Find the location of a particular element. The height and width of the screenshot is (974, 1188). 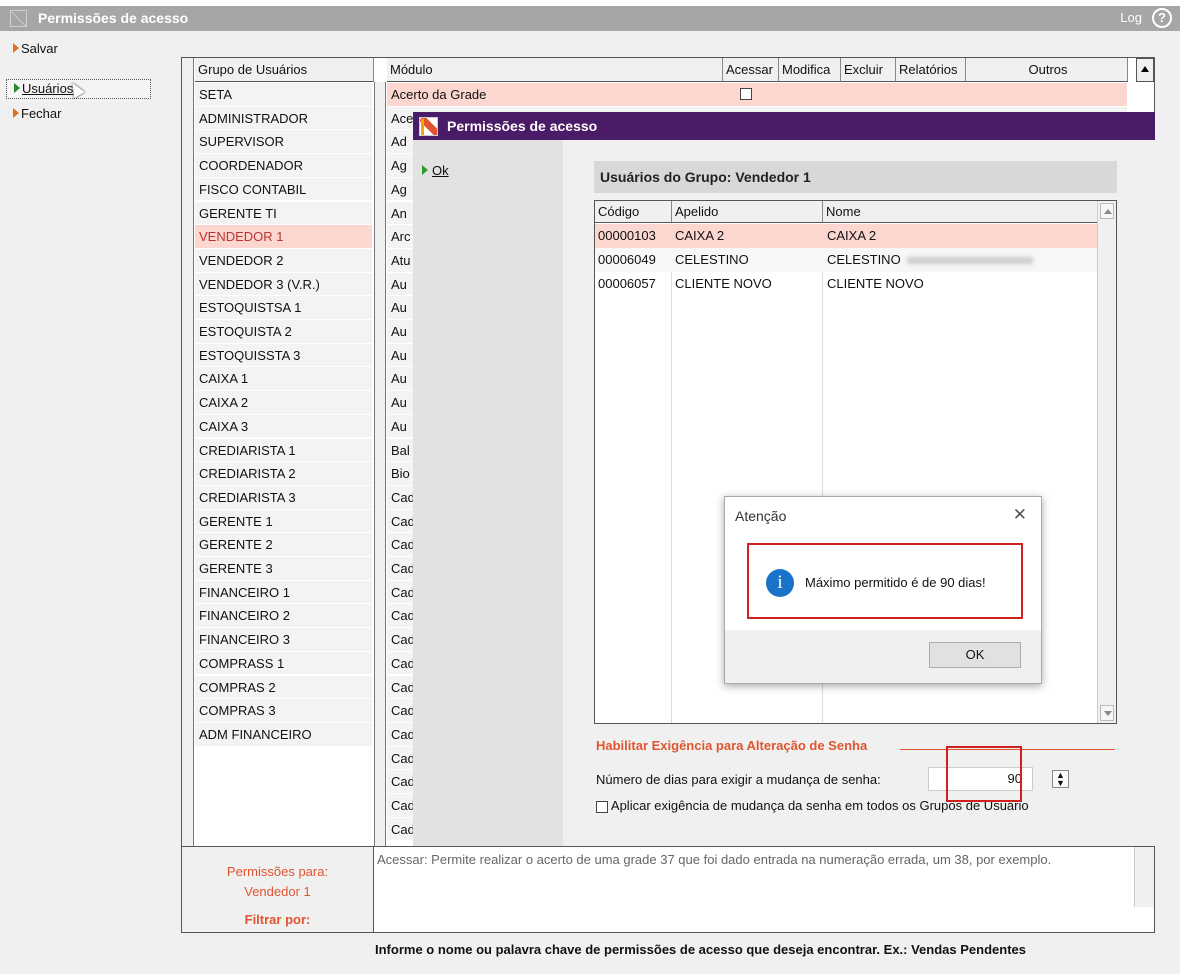

dialog-title: Permissões de acesso is located at coordinates (784, 126).